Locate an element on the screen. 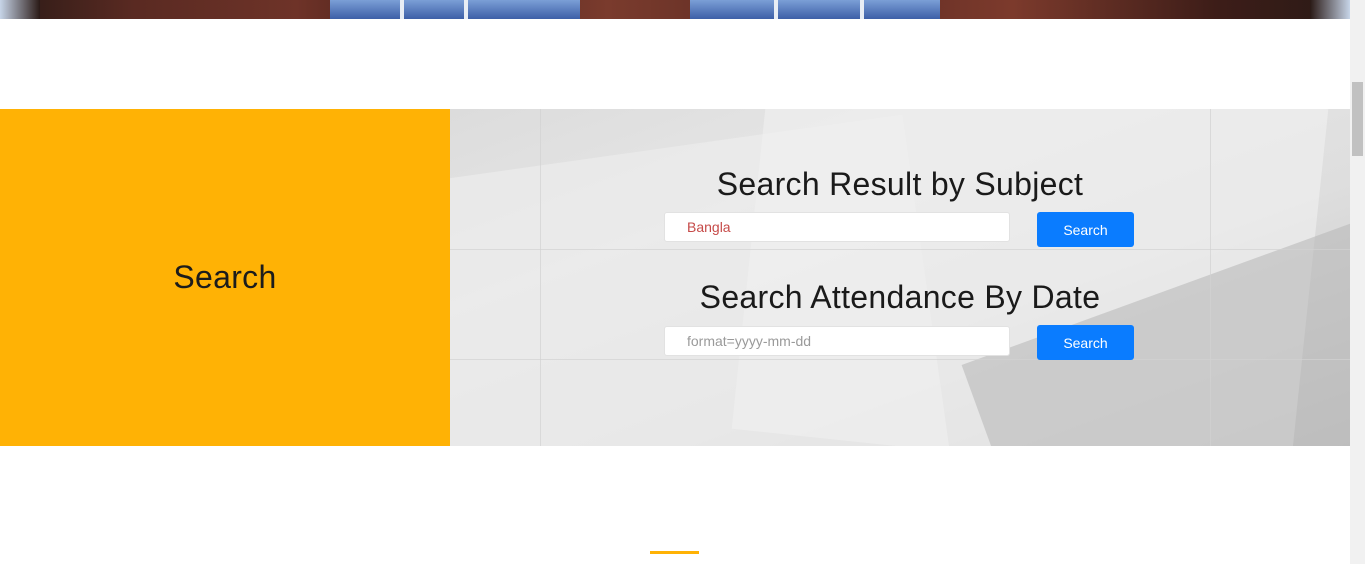 This screenshot has height=564, width=1365. scrollbar-thumb is located at coordinates (1357, 119).